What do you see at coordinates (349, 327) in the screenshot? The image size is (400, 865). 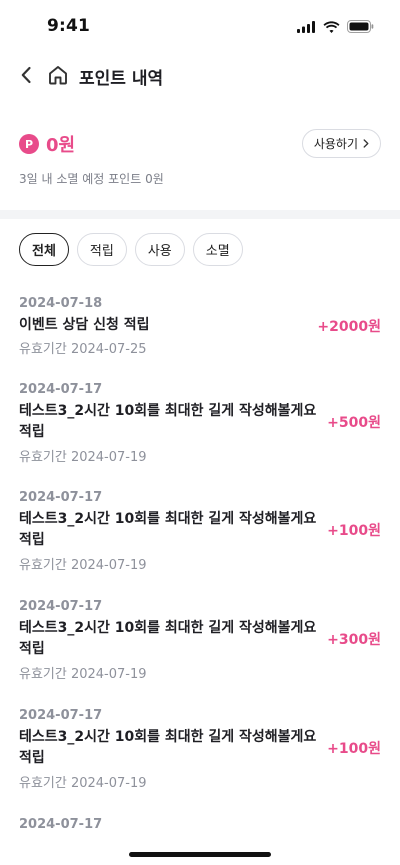 I see `item-amount: +2000원` at bounding box center [349, 327].